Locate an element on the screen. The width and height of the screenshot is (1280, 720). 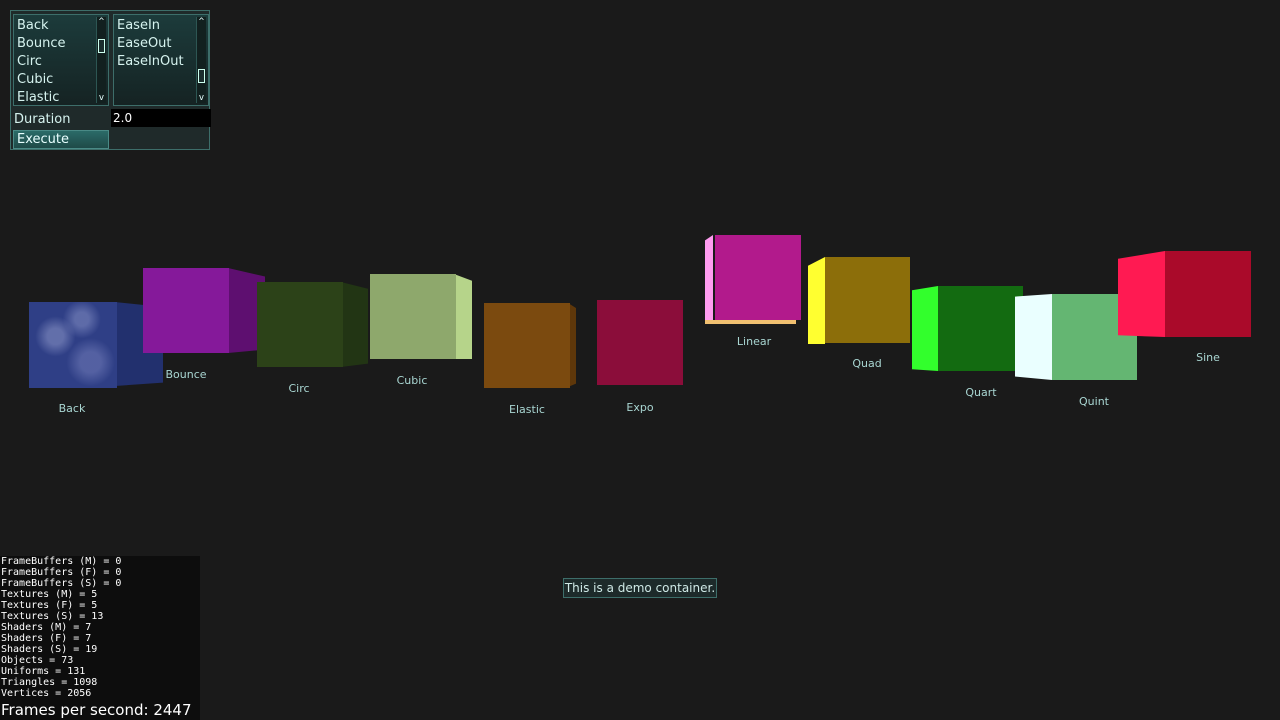
cube-label-quad: Quad is located at coordinates (867, 363).